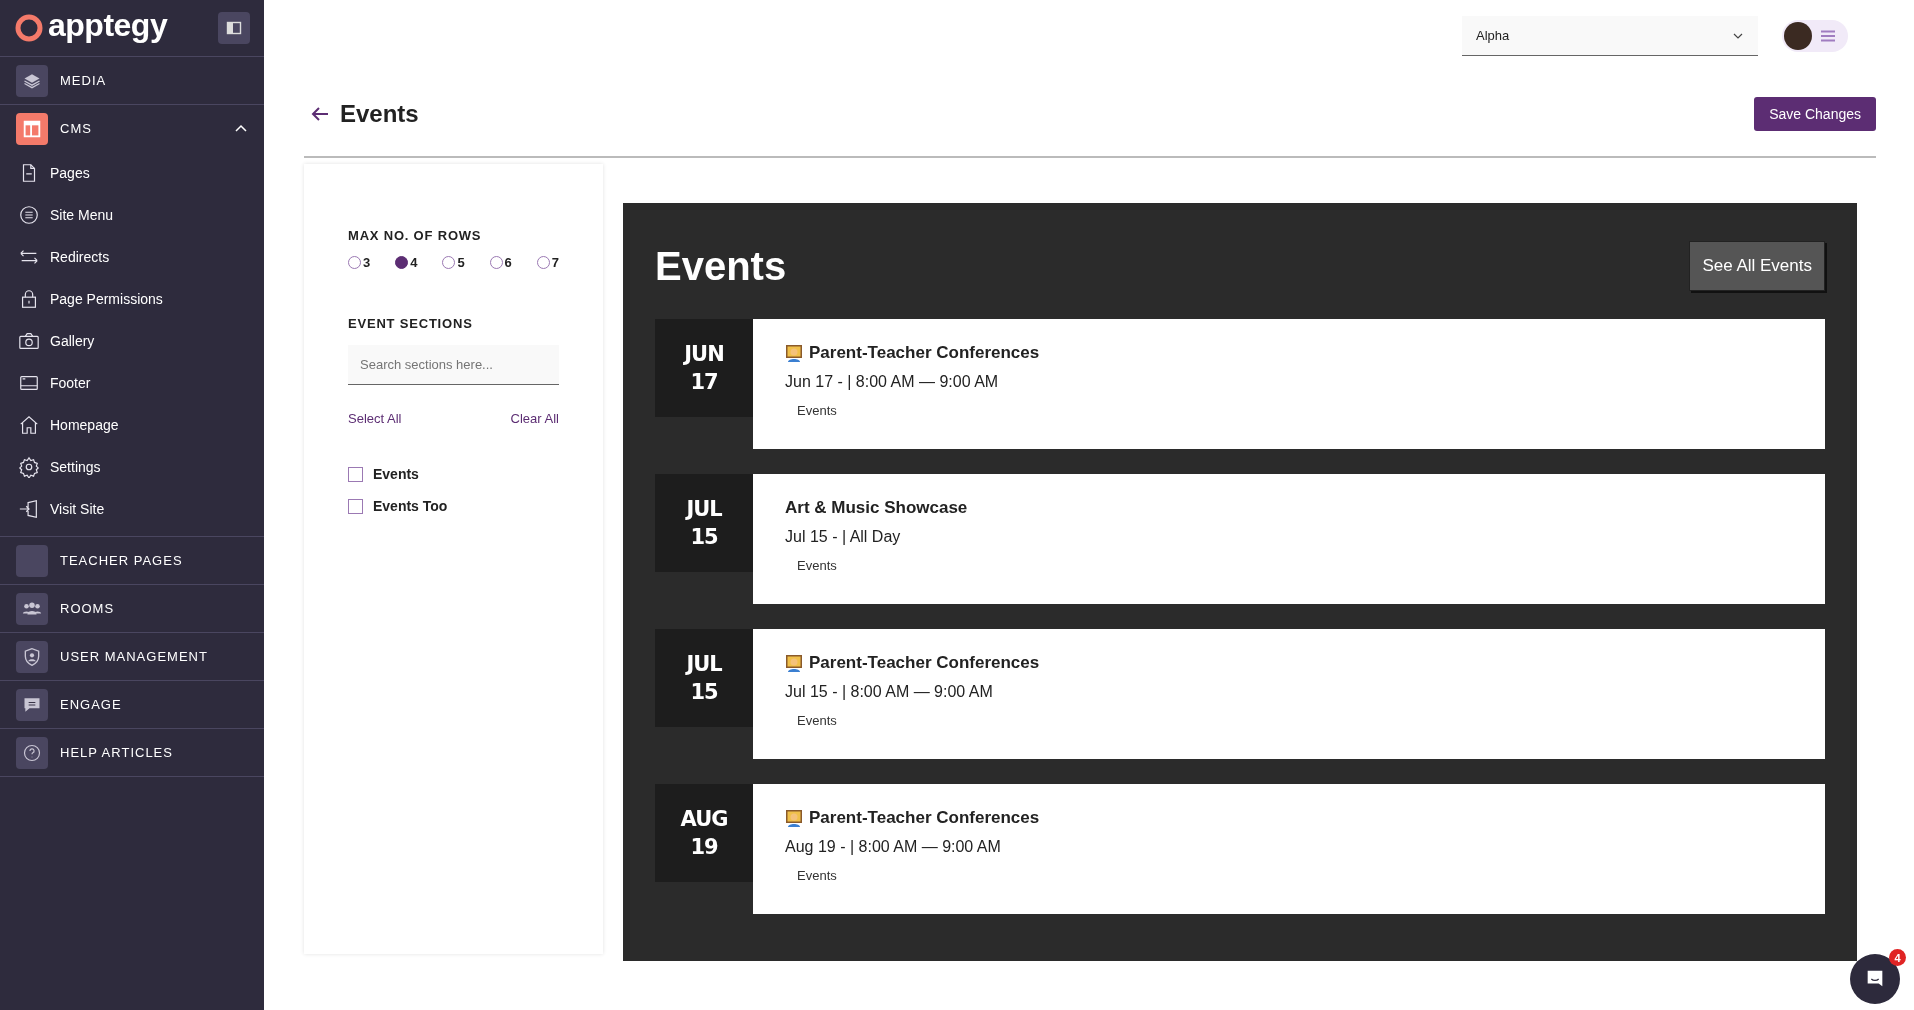  I want to click on sidebar-section: MEDIA, so click(132, 81).